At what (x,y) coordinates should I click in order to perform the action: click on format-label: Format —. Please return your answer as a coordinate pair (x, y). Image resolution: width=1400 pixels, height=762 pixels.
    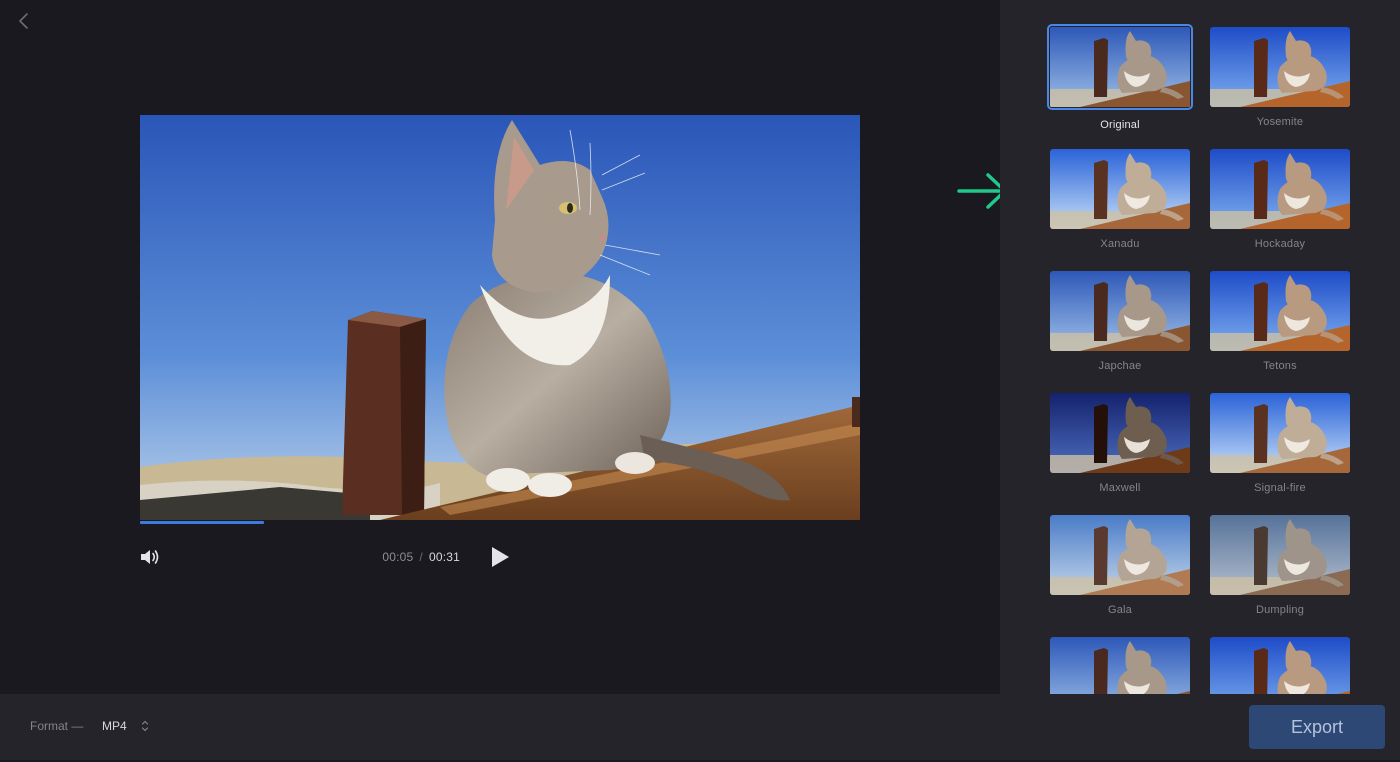
    Looking at the image, I should click on (57, 726).